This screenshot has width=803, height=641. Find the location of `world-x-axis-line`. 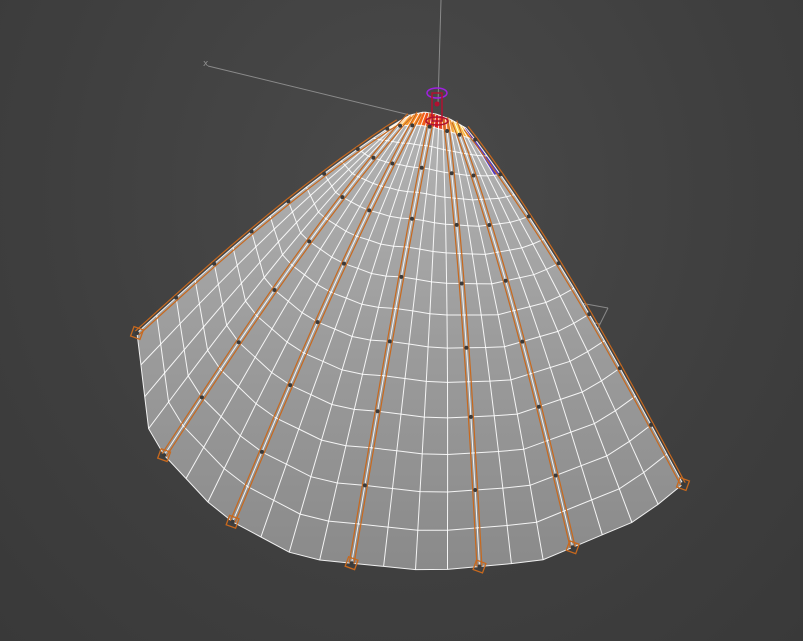

world-x-axis-line is located at coordinates (313, 91).